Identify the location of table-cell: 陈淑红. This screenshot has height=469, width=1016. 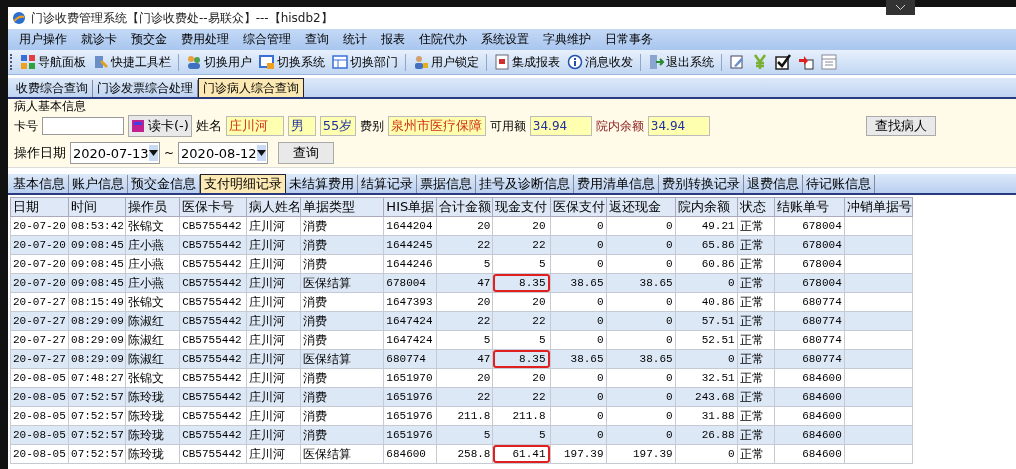
(152, 340).